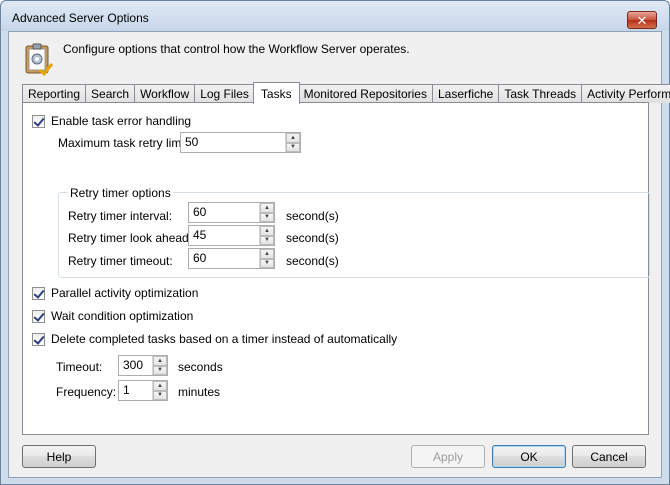 This screenshot has width=670, height=485. What do you see at coordinates (312, 238) in the screenshot?
I see `retry-look-ahead-unit: second(s)` at bounding box center [312, 238].